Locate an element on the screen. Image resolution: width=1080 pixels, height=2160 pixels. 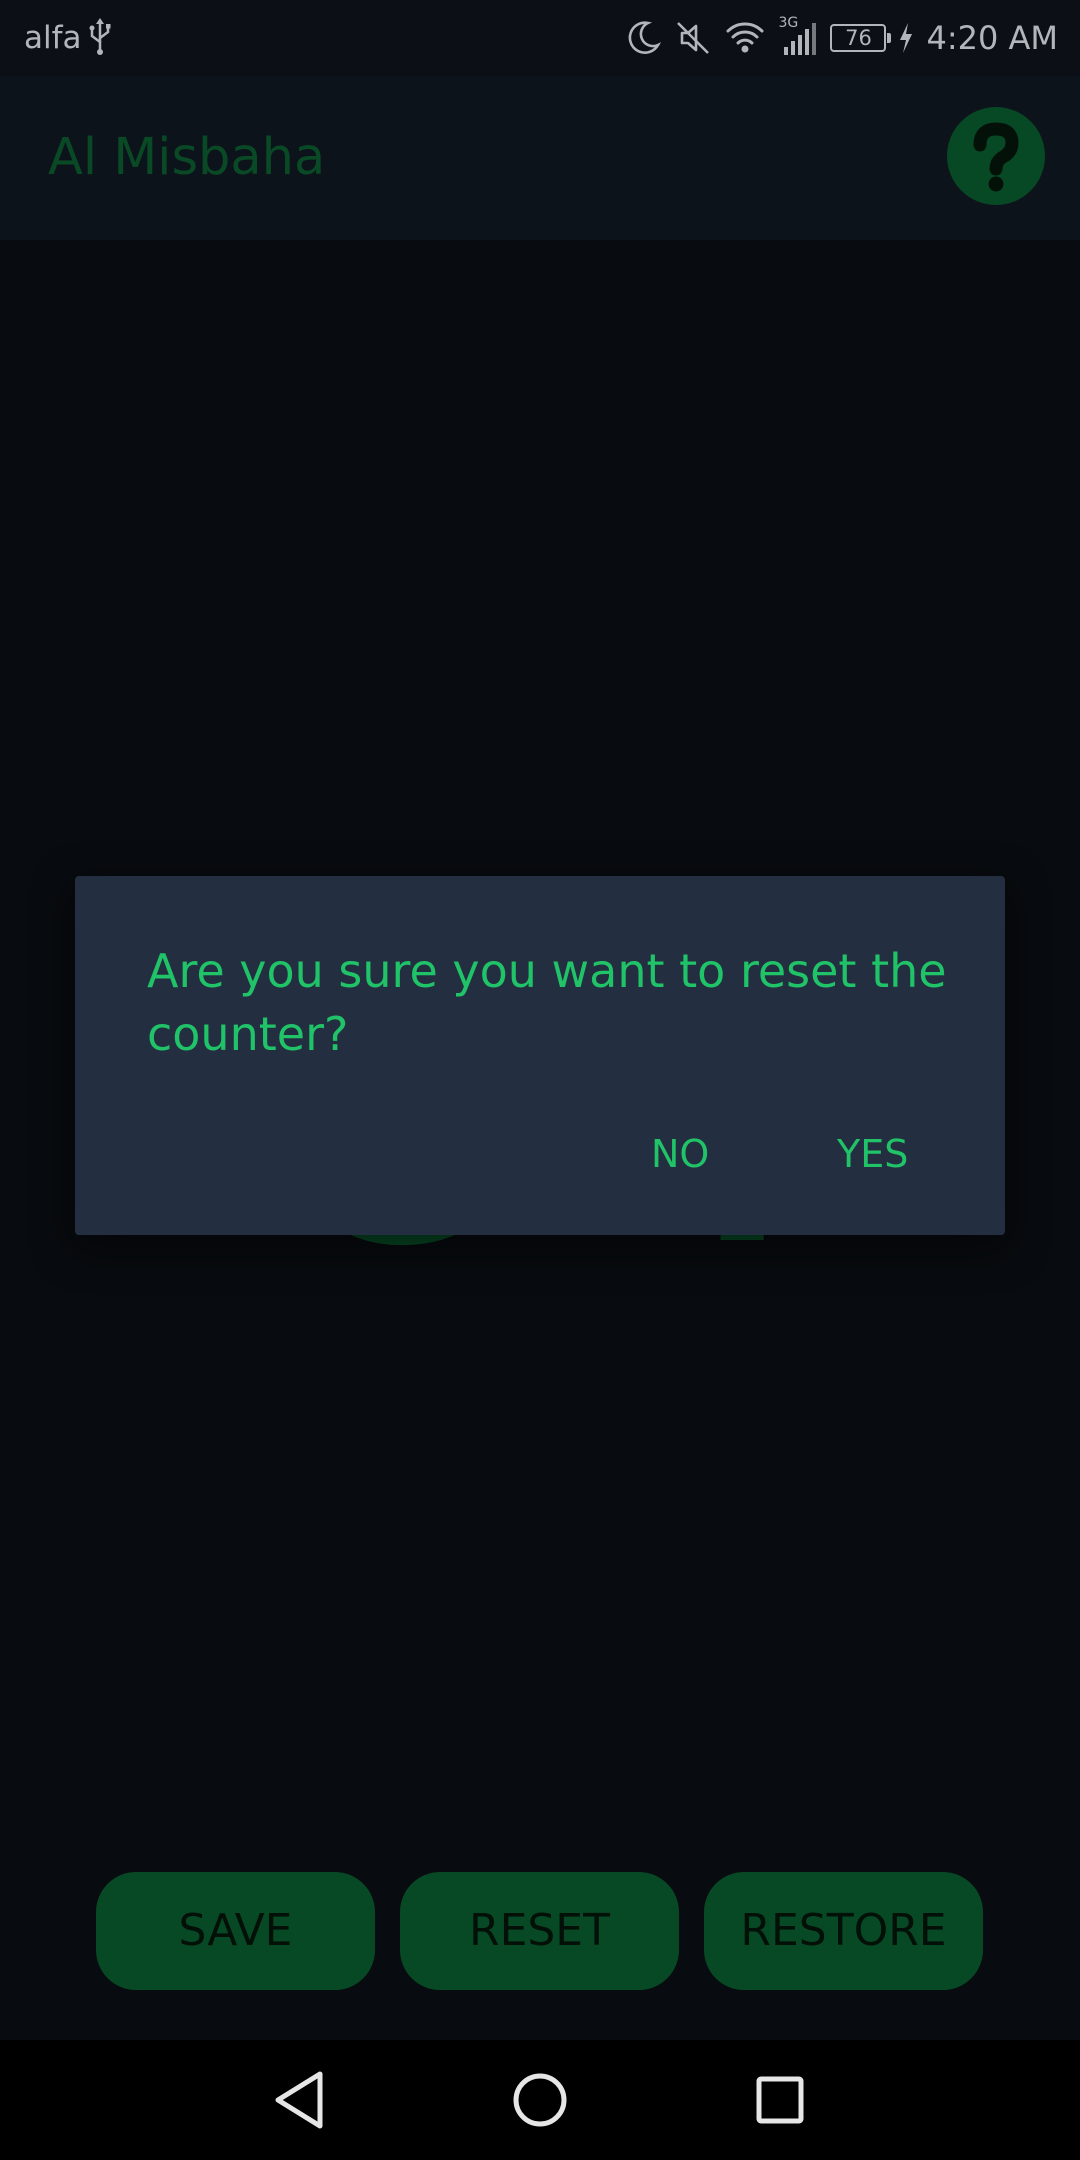
back-icon is located at coordinates (300, 2100).